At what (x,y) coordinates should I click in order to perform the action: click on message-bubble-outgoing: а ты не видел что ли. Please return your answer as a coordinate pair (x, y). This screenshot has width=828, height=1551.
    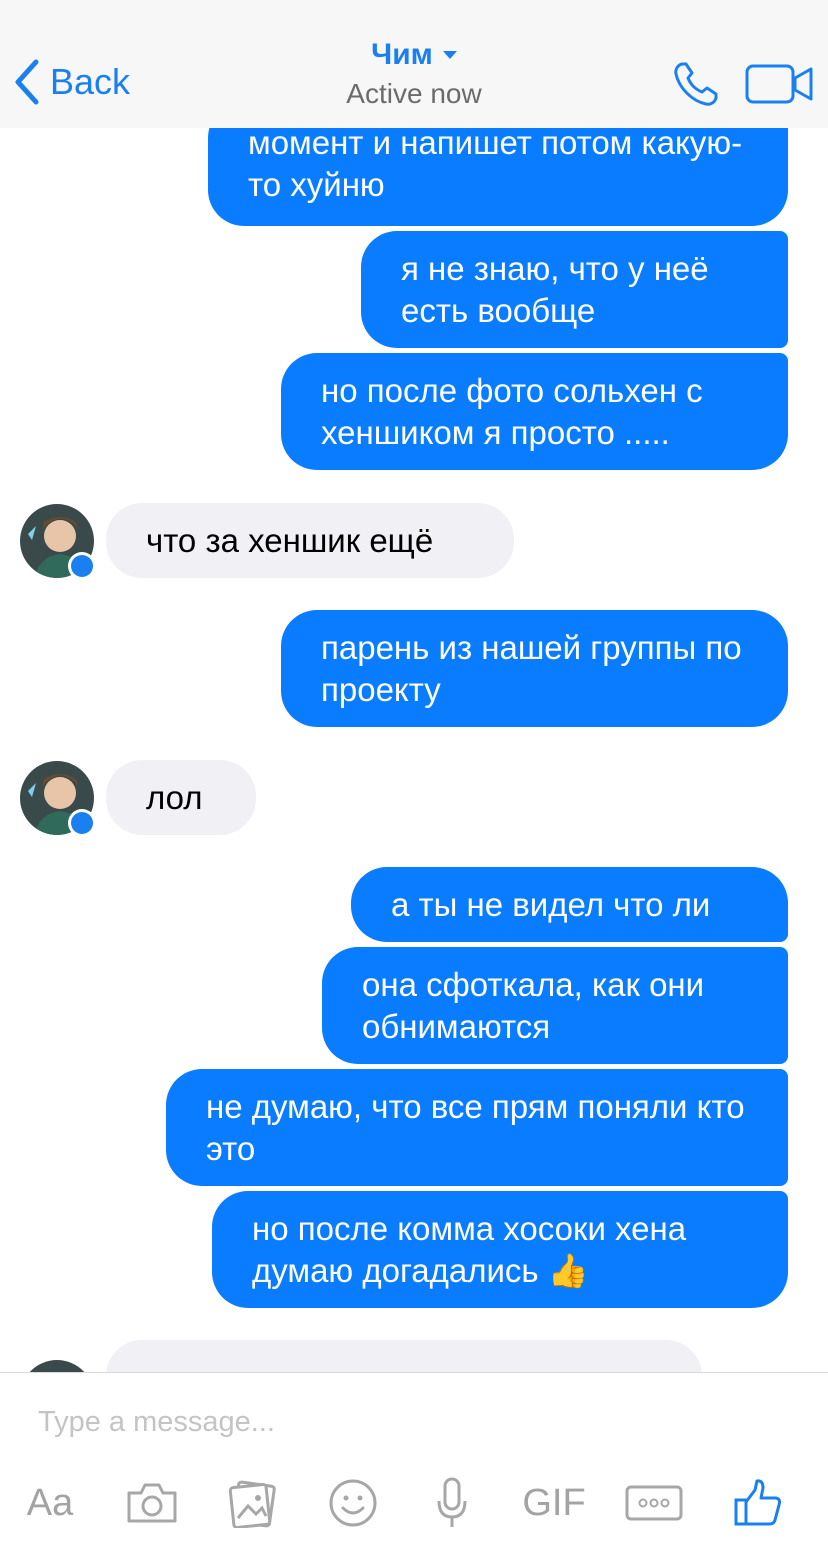
    Looking at the image, I should click on (569, 904).